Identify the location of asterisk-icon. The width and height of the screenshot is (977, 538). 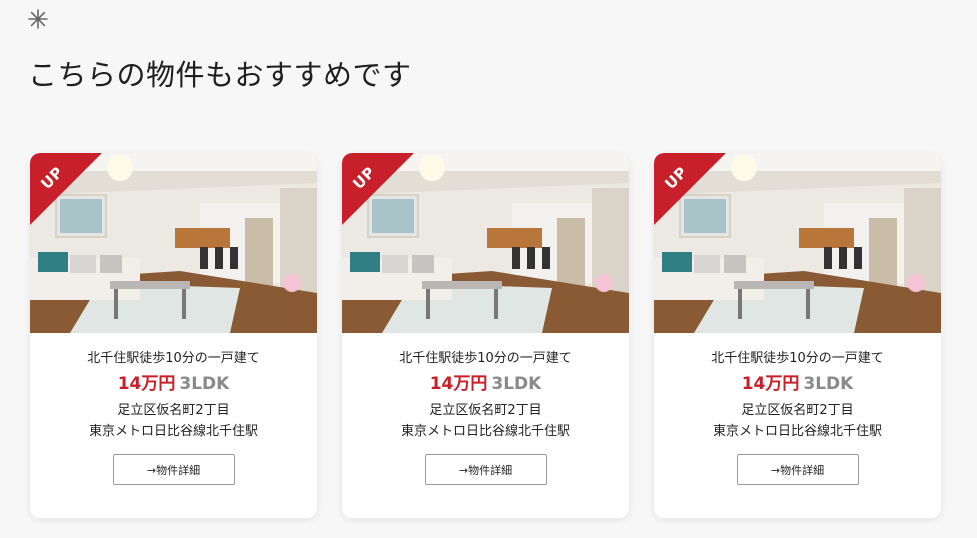
(38, 19).